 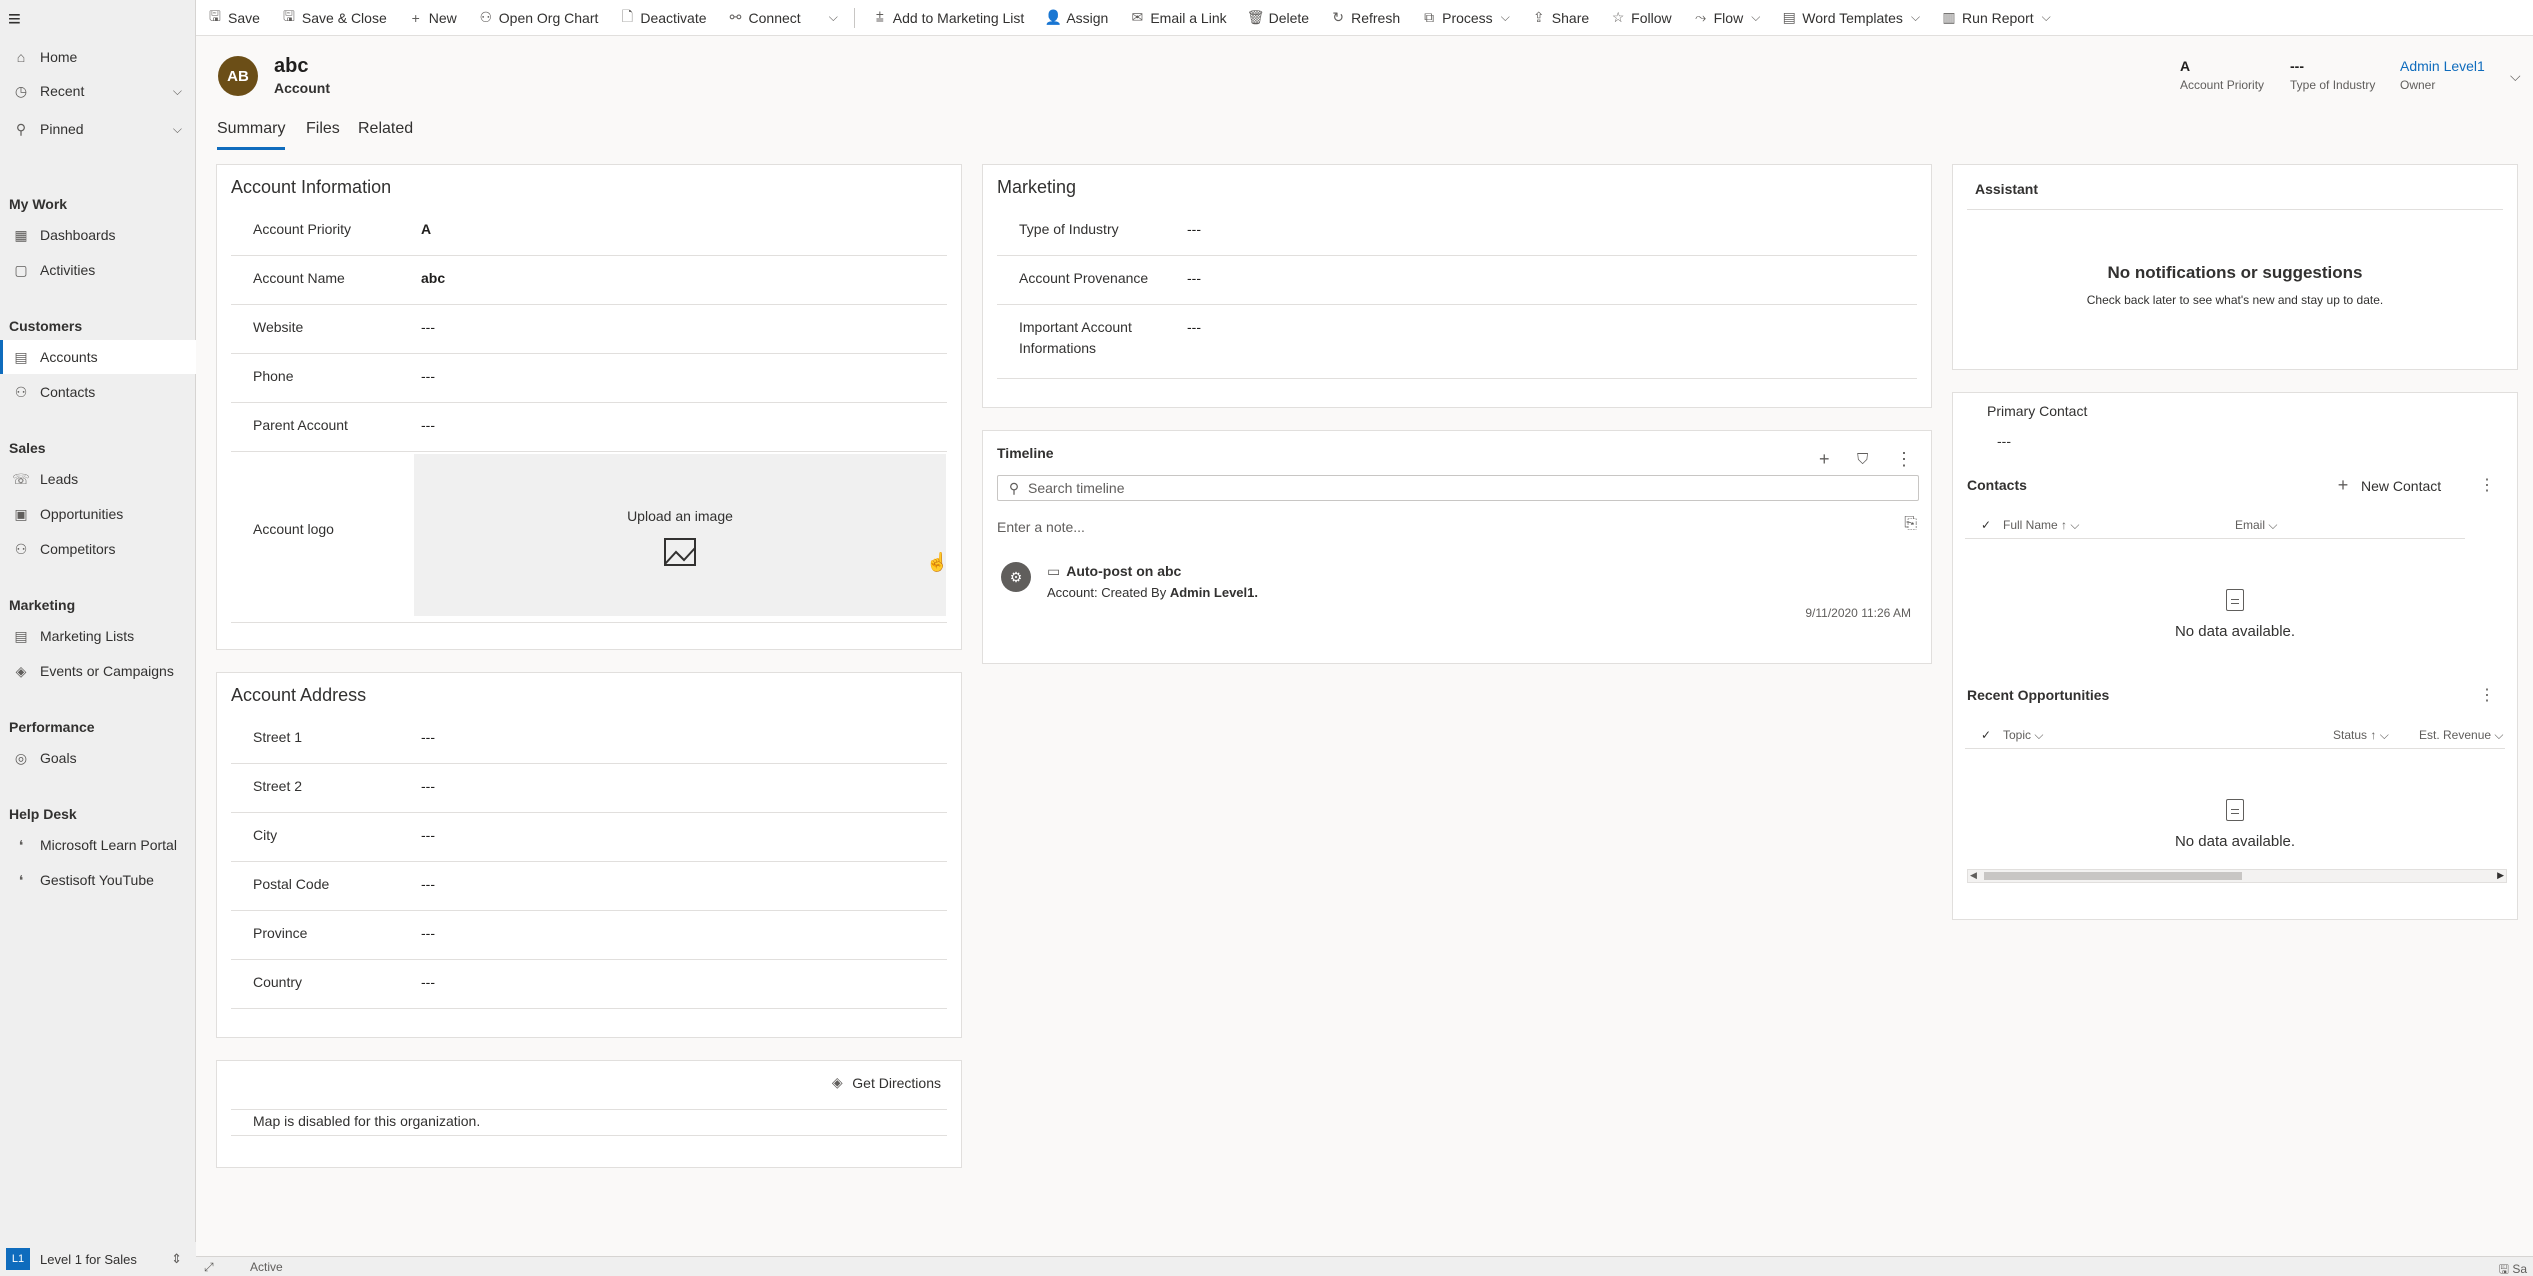 I want to click on save-button: 🖫 Save, so click(x=233, y=18).